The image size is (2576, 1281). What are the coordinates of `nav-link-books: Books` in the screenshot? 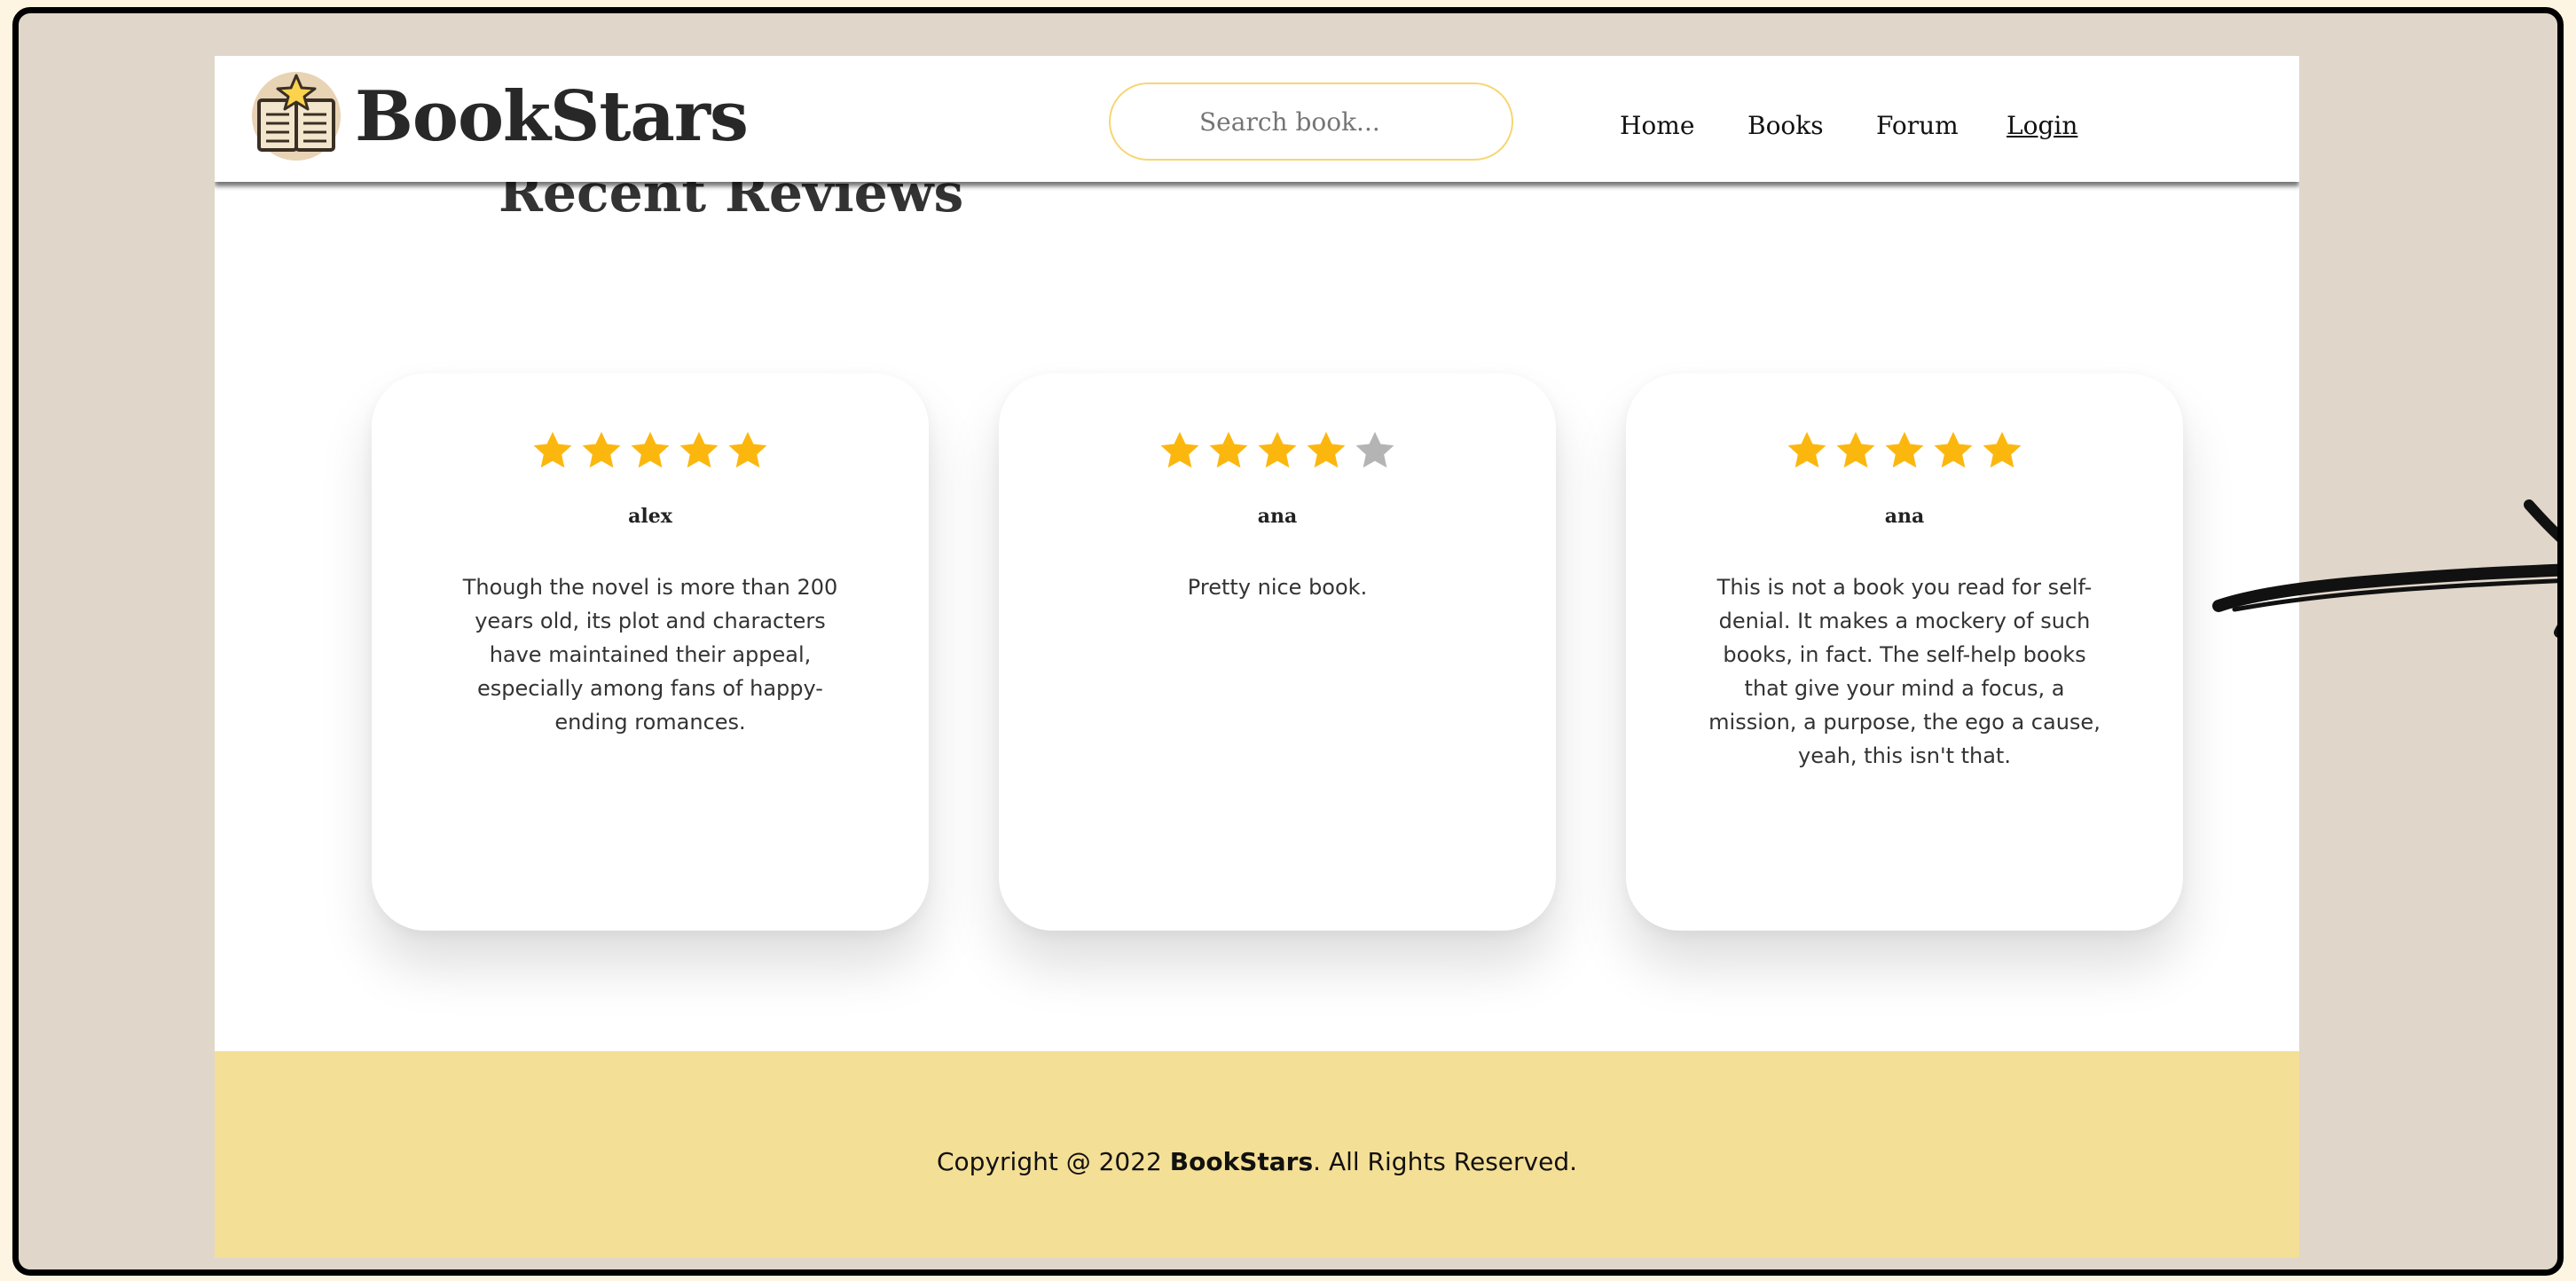 It's located at (1785, 125).